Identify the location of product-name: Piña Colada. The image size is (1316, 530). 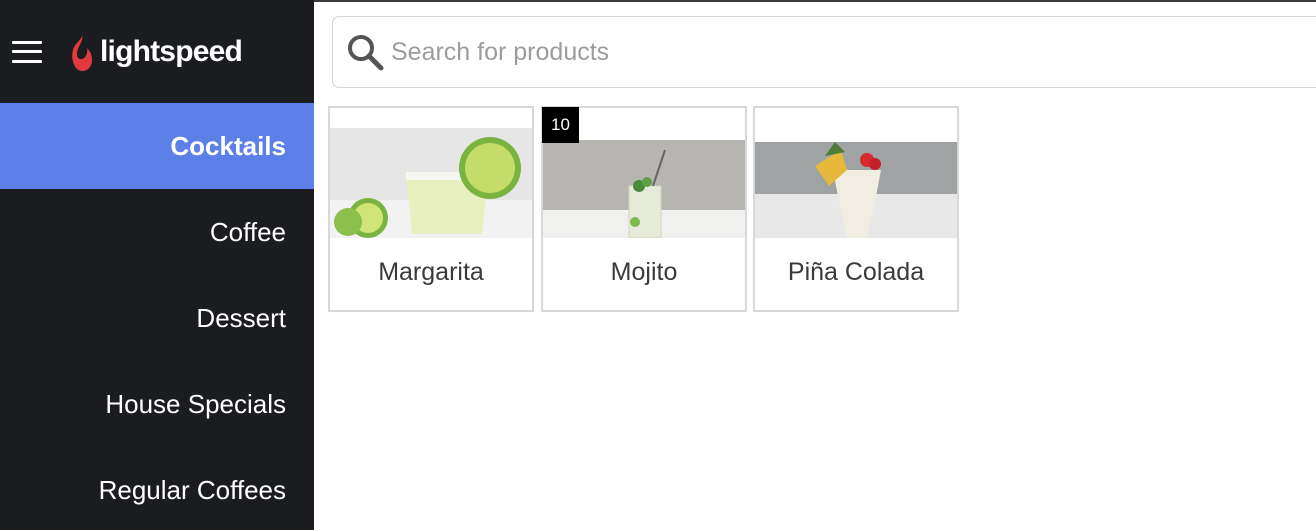
(856, 272).